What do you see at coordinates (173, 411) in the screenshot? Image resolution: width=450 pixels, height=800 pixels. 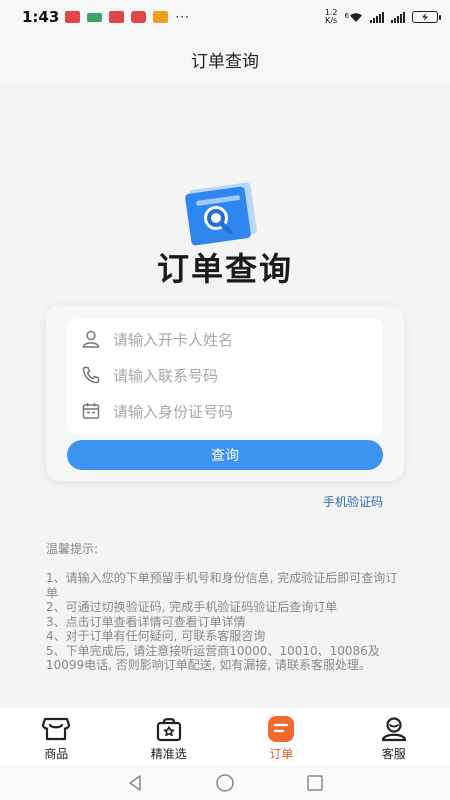 I see `id-placeholder: 请输入身份证号码` at bounding box center [173, 411].